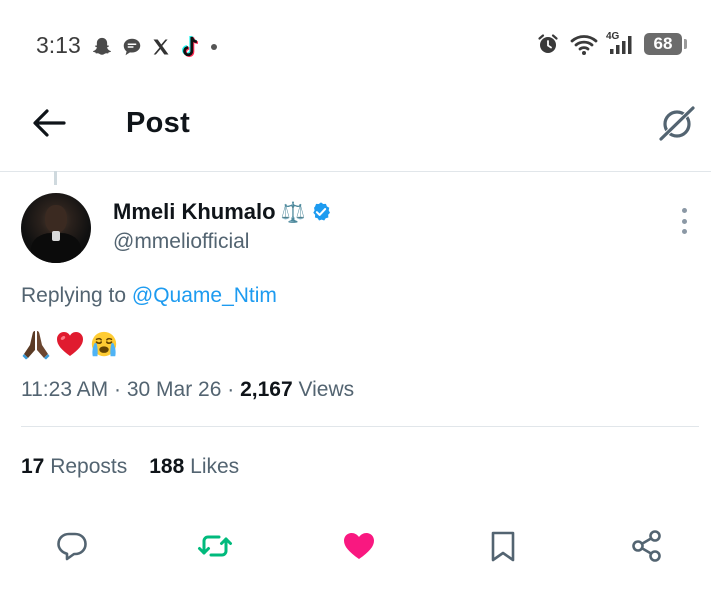 The width and height of the screenshot is (711, 606). I want to click on scales-emoji: ⚖️, so click(293, 212).